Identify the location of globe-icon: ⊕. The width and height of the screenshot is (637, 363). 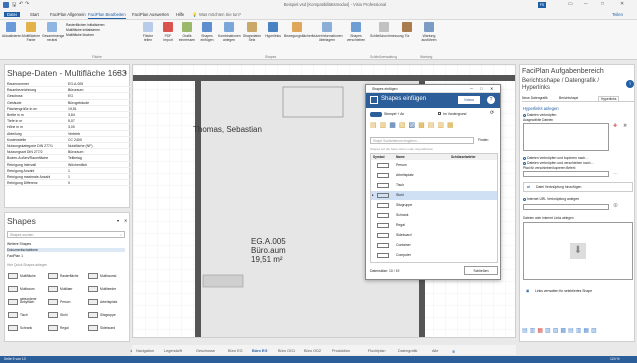
(615, 205).